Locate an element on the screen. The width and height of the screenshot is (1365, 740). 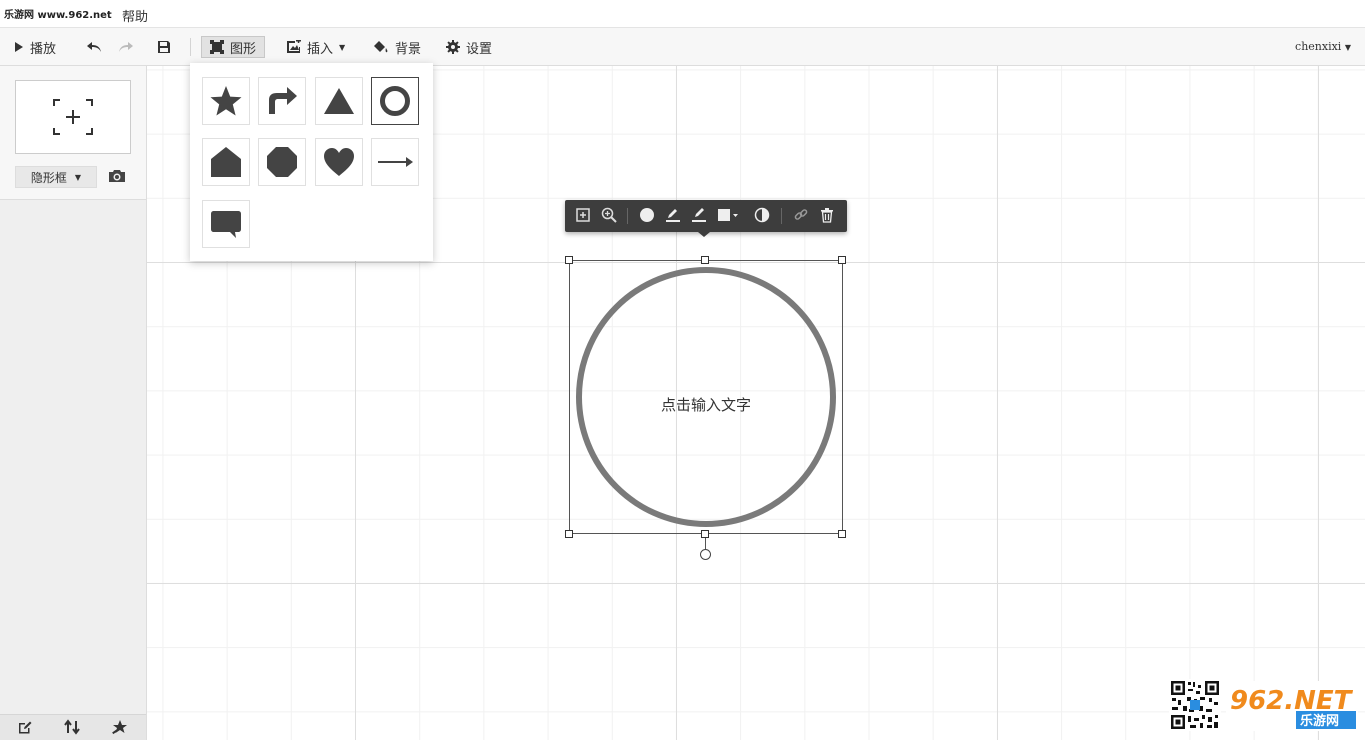
shape-star is located at coordinates (226, 101).